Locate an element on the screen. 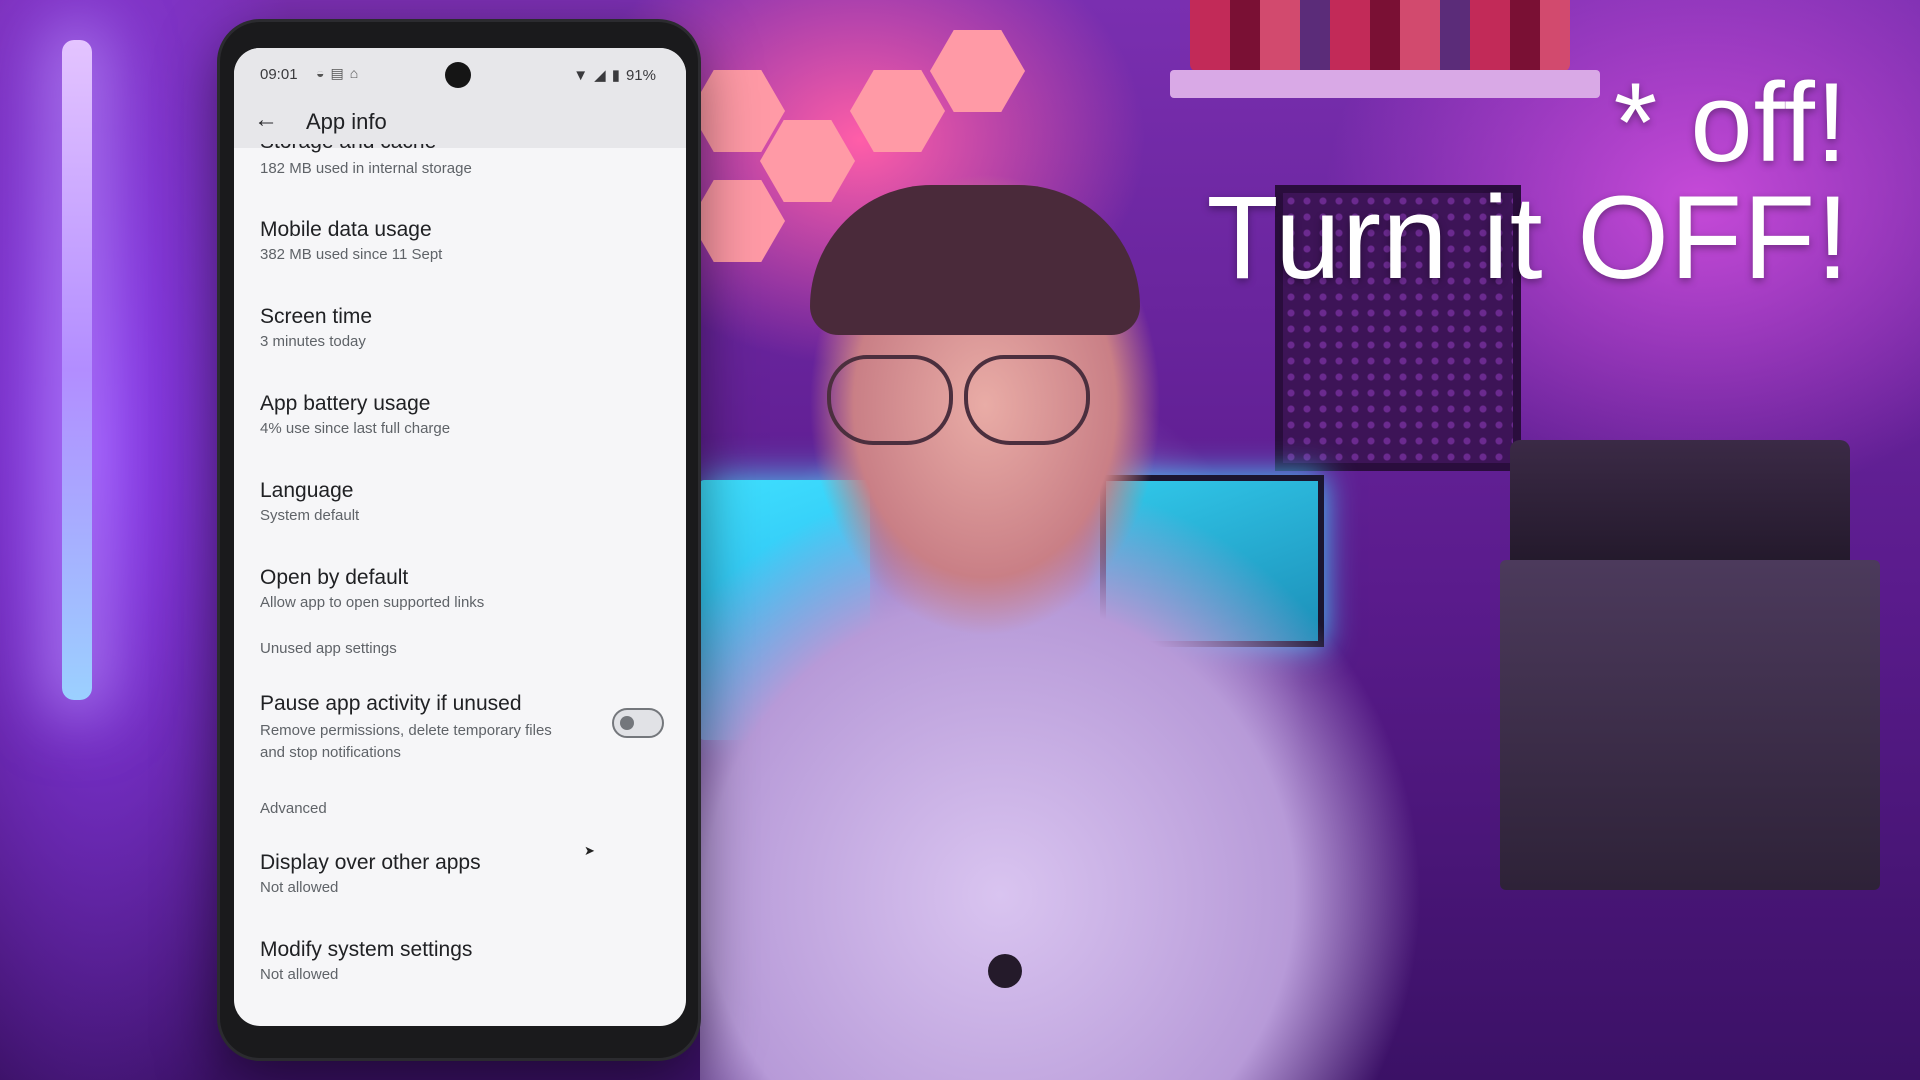 This screenshot has height=1080, width=1920. shield-icon: ◒ is located at coordinates (323, 73).